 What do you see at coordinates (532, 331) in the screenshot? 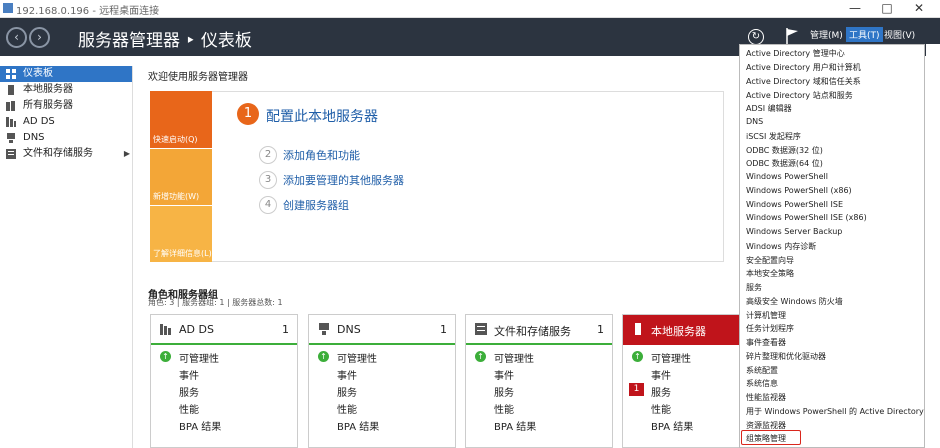
I see `card-title: 文件和存储服务` at bounding box center [532, 331].